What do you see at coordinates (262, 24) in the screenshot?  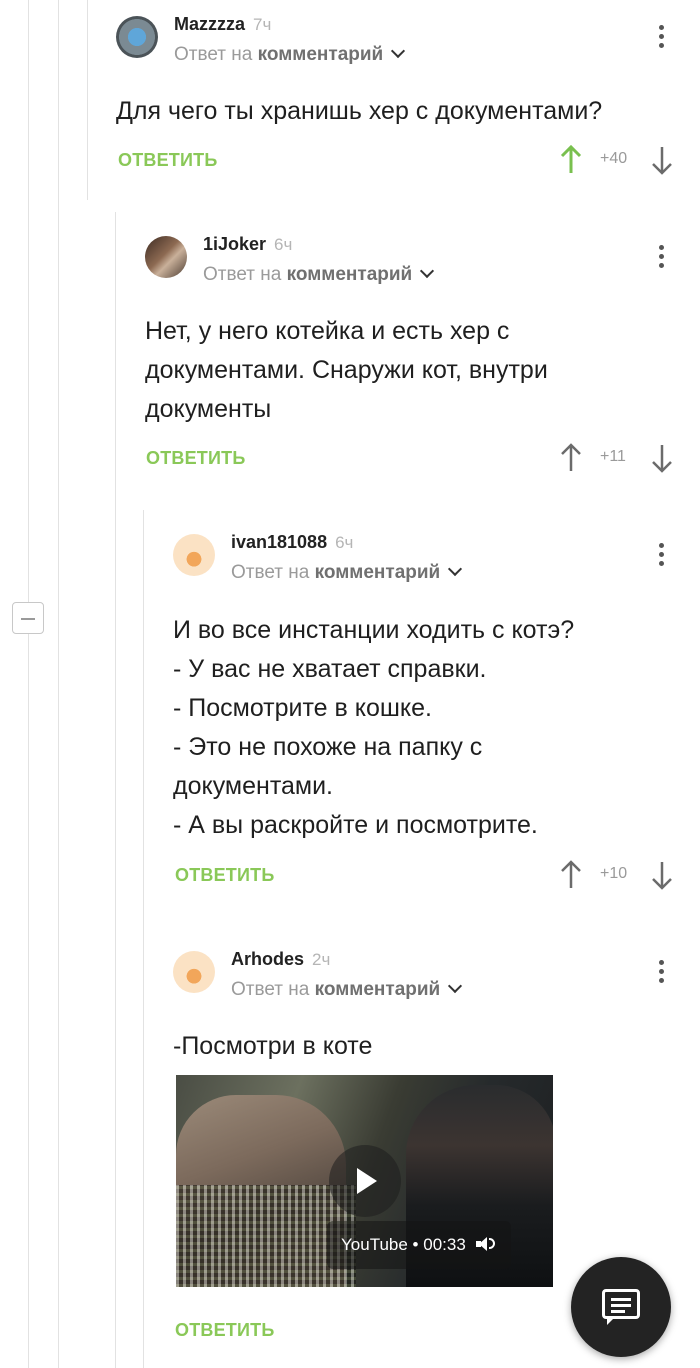 I see `comment-time: 7ч` at bounding box center [262, 24].